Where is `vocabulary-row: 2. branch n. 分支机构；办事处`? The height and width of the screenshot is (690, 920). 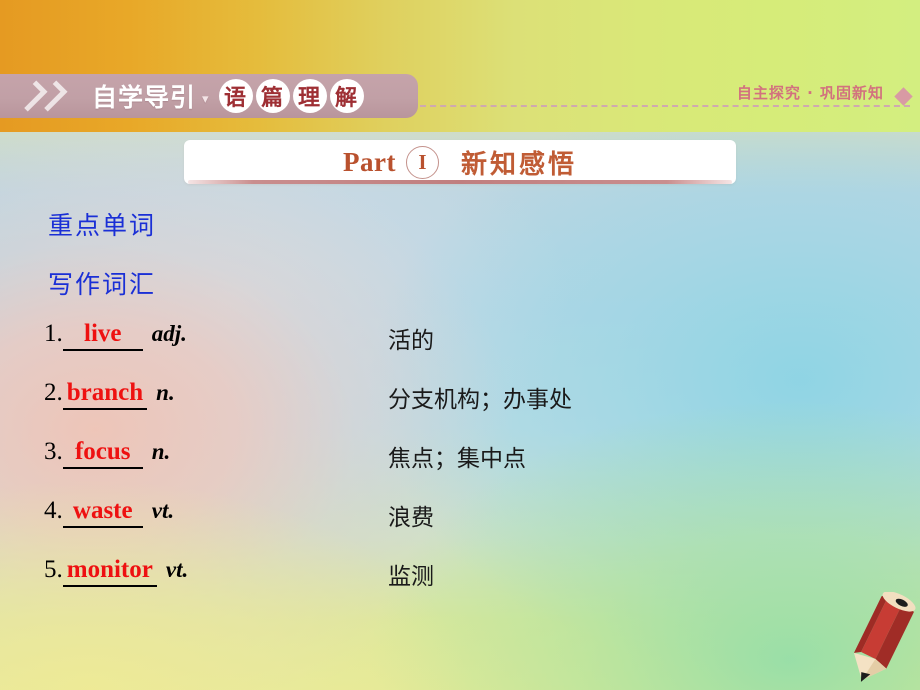 vocabulary-row: 2. branch n. 分支机构；办事处 is located at coordinates (459, 408).